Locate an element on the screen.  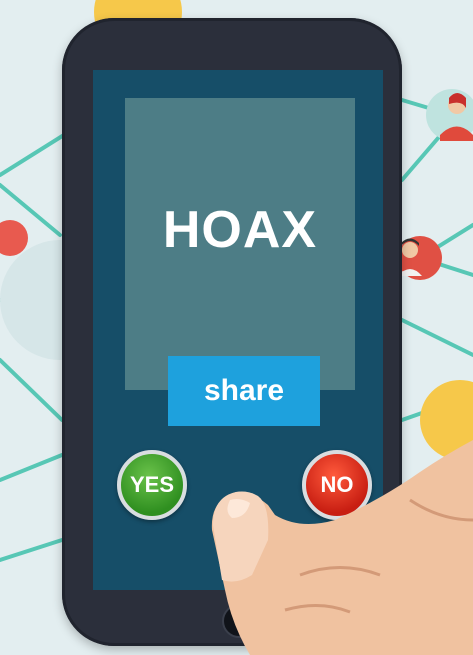
hoax-headline: HOAX is located at coordinates (240, 230).